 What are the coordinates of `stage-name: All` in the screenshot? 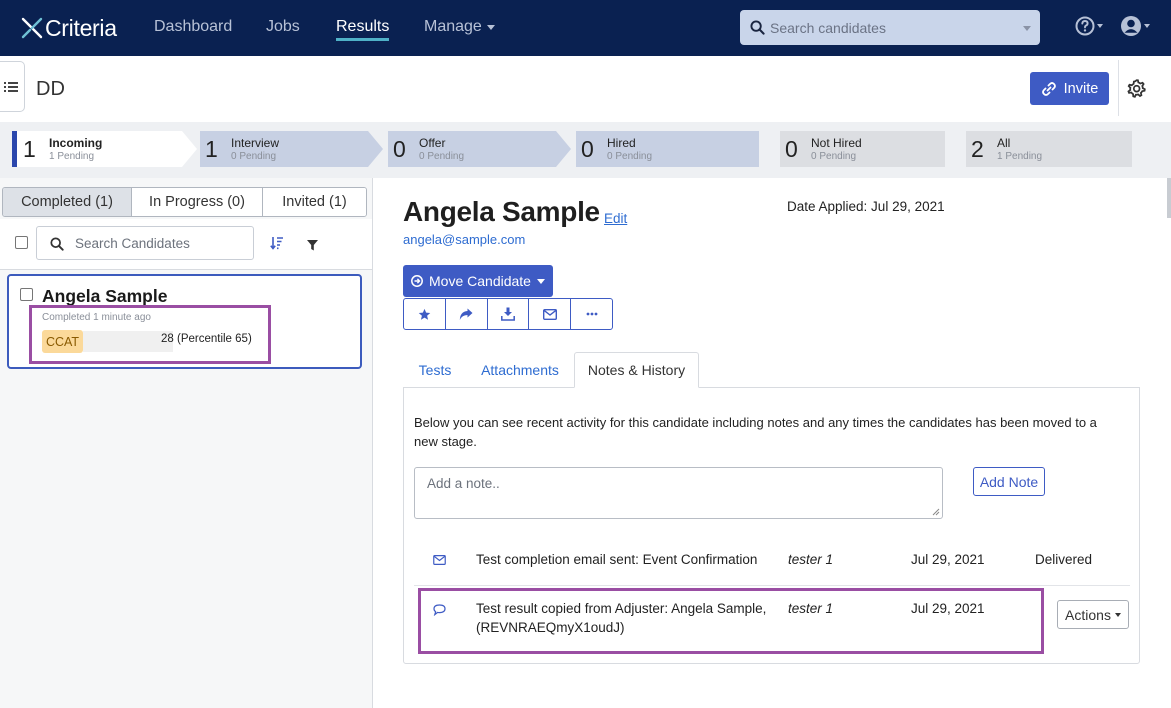 It's located at (1004, 143).